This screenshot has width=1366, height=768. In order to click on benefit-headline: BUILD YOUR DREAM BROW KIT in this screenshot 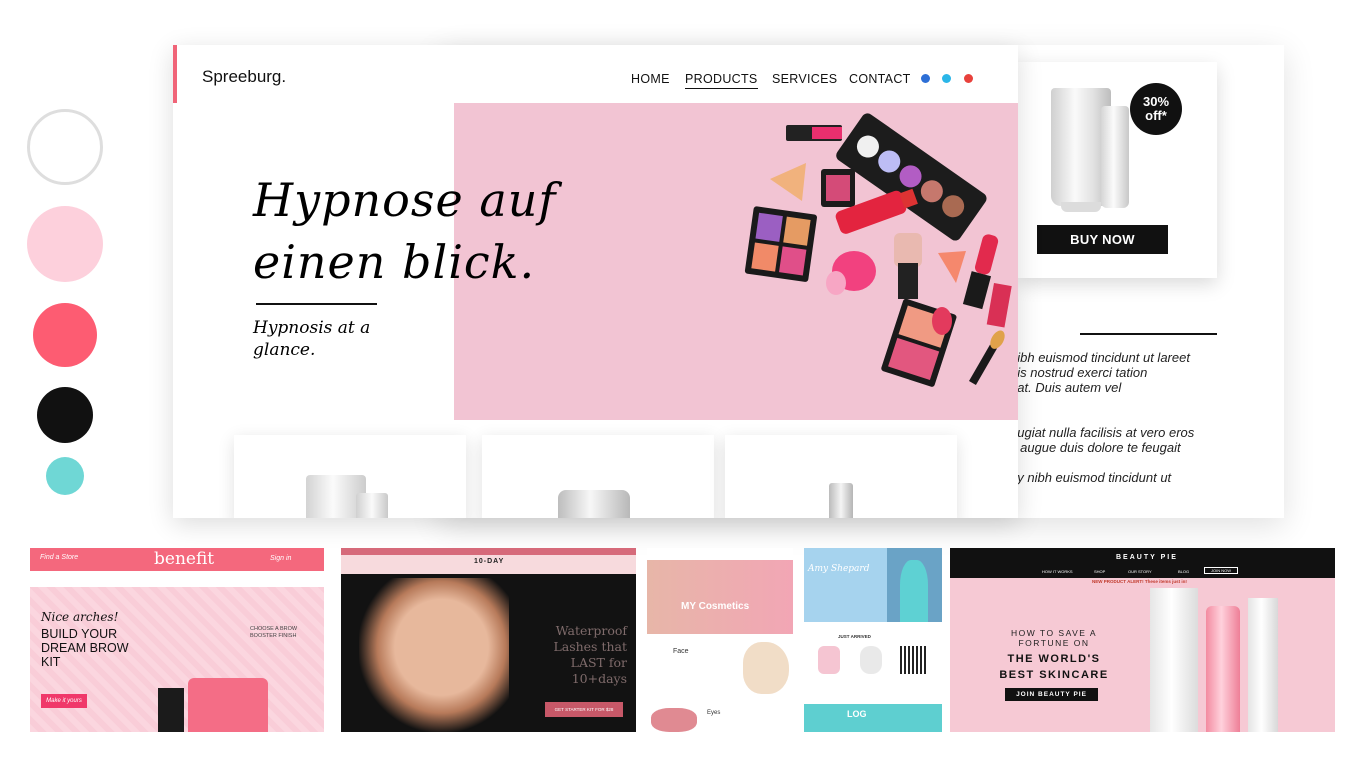, I will do `click(85, 648)`.